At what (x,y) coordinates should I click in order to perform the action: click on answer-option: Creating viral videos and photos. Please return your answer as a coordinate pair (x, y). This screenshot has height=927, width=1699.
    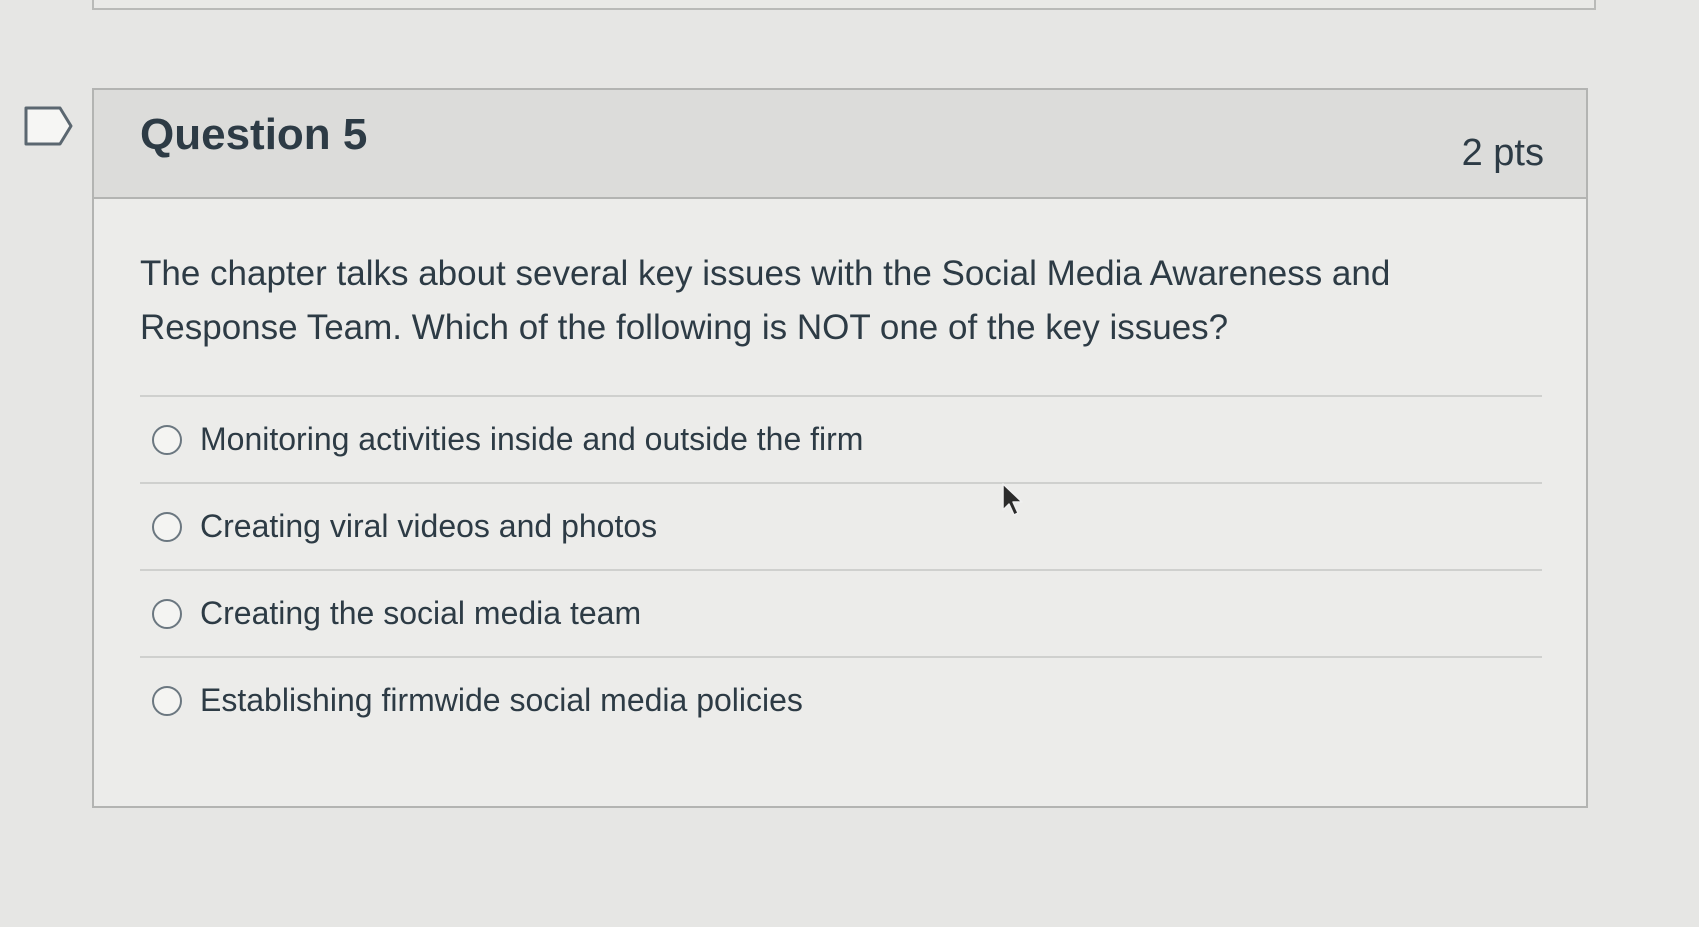
    Looking at the image, I should click on (841, 527).